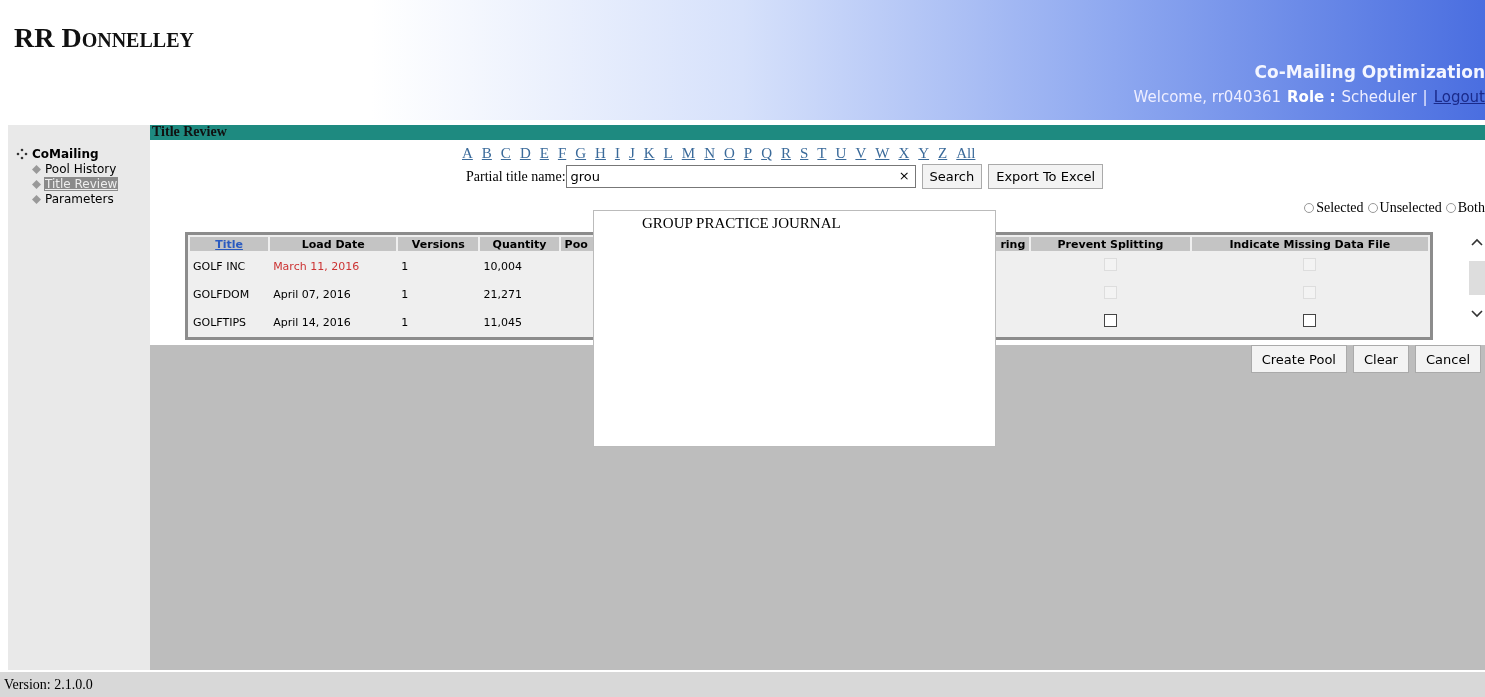 The image size is (1485, 697). What do you see at coordinates (1477, 314) in the screenshot?
I see `down-caret-icon` at bounding box center [1477, 314].